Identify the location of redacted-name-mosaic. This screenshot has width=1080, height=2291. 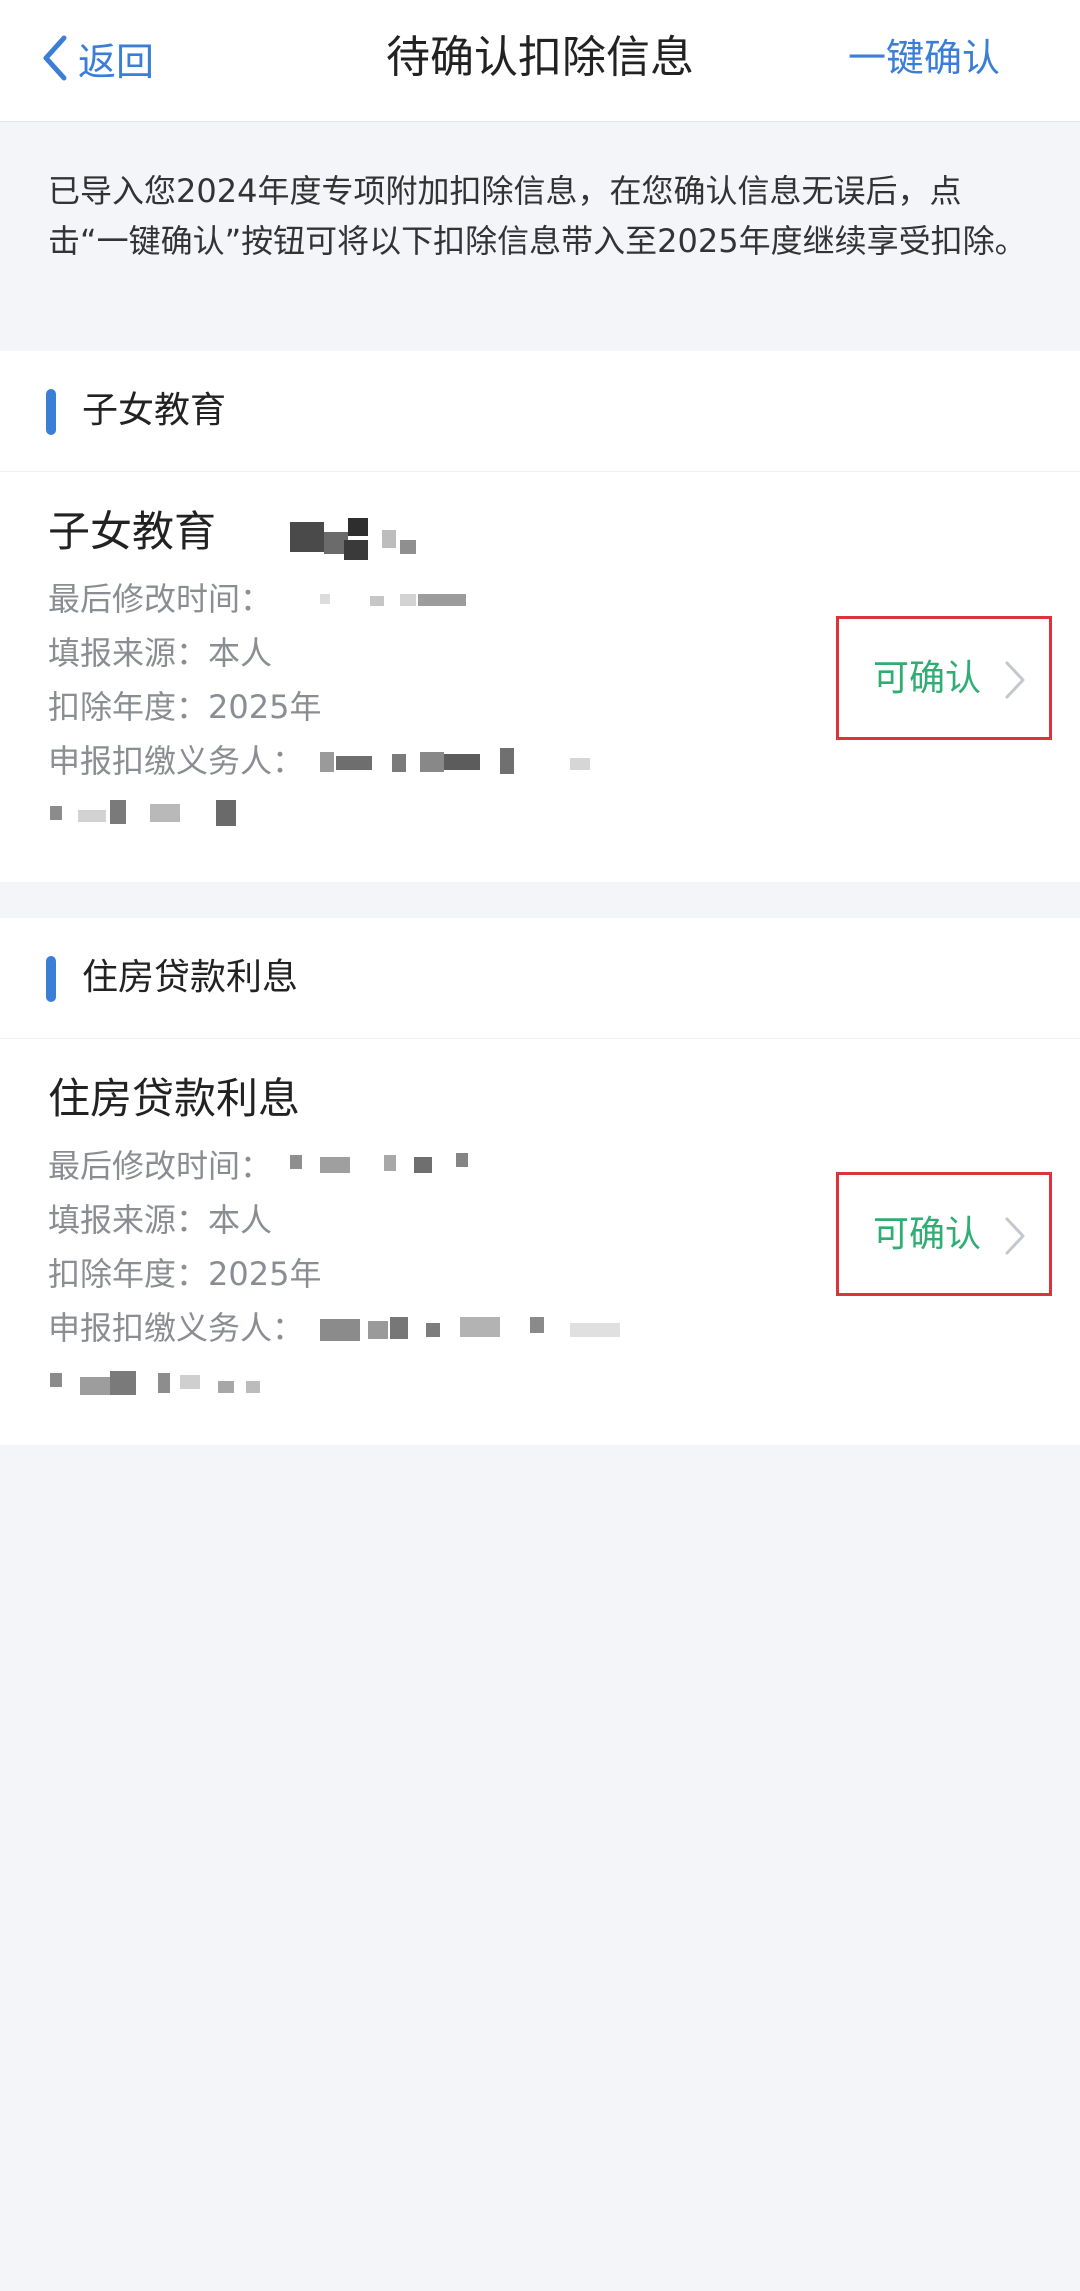
(355, 539).